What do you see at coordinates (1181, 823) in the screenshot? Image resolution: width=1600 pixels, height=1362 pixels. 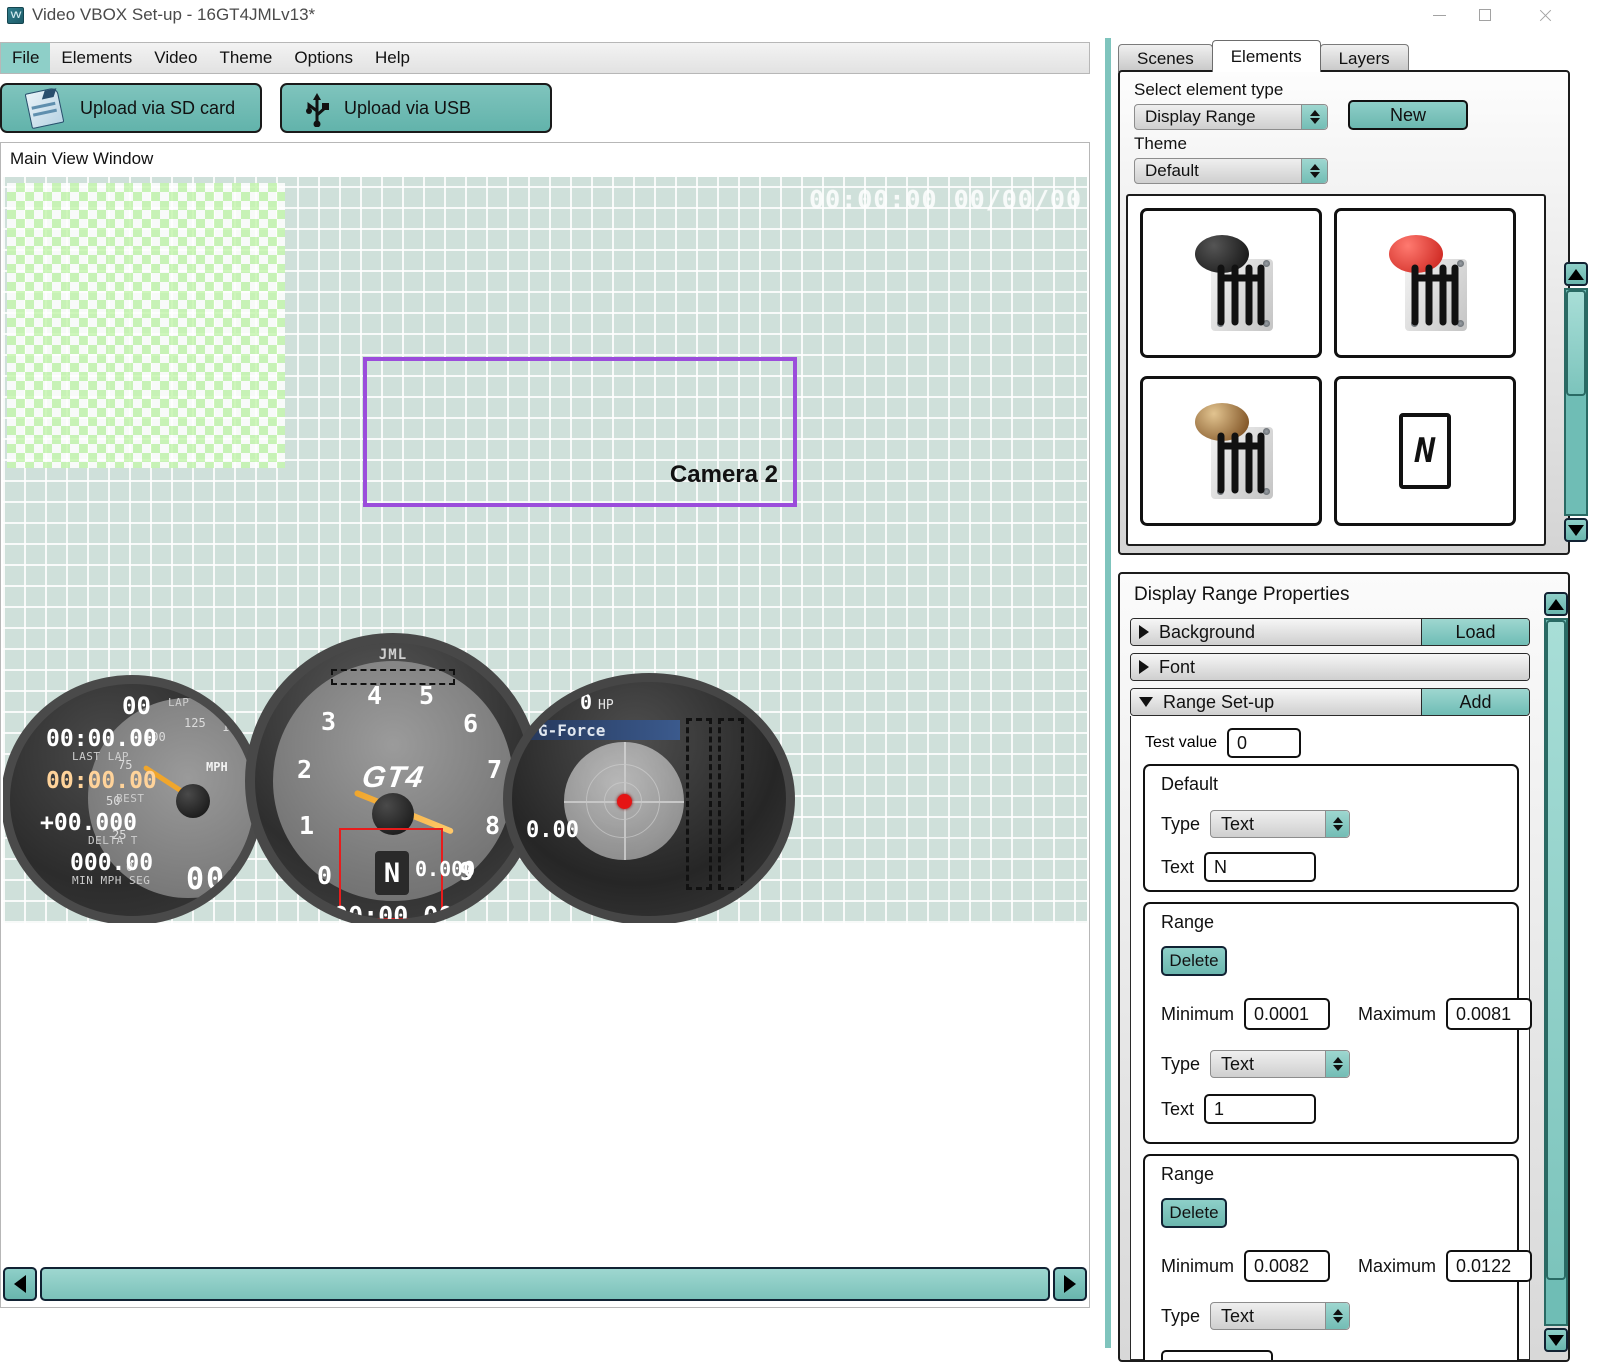 I see `default-type-label: Type` at bounding box center [1181, 823].